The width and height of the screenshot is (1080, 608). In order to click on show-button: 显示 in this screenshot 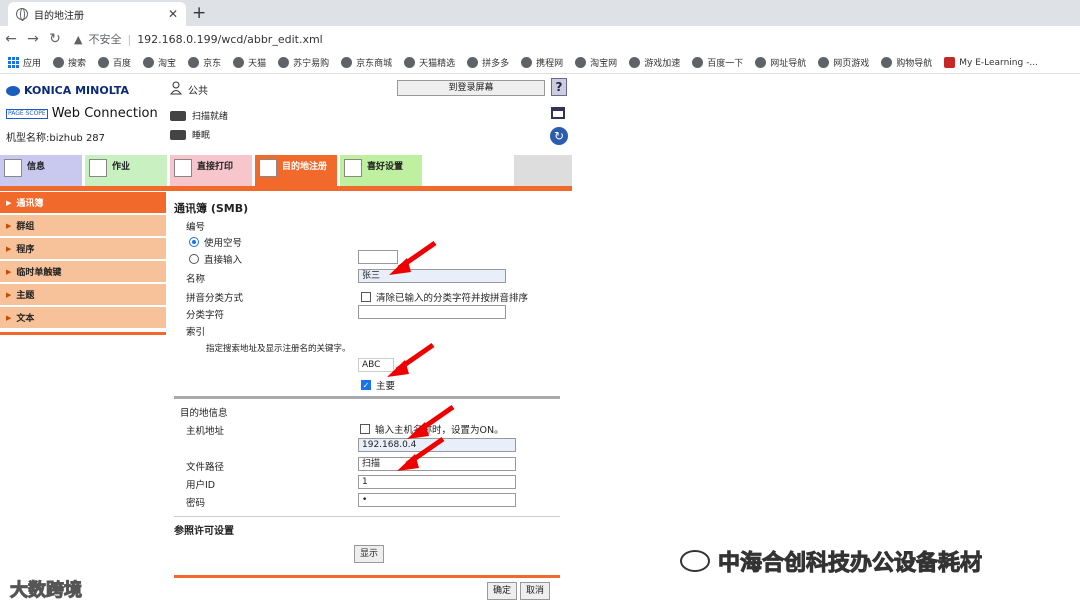, I will do `click(369, 554)`.